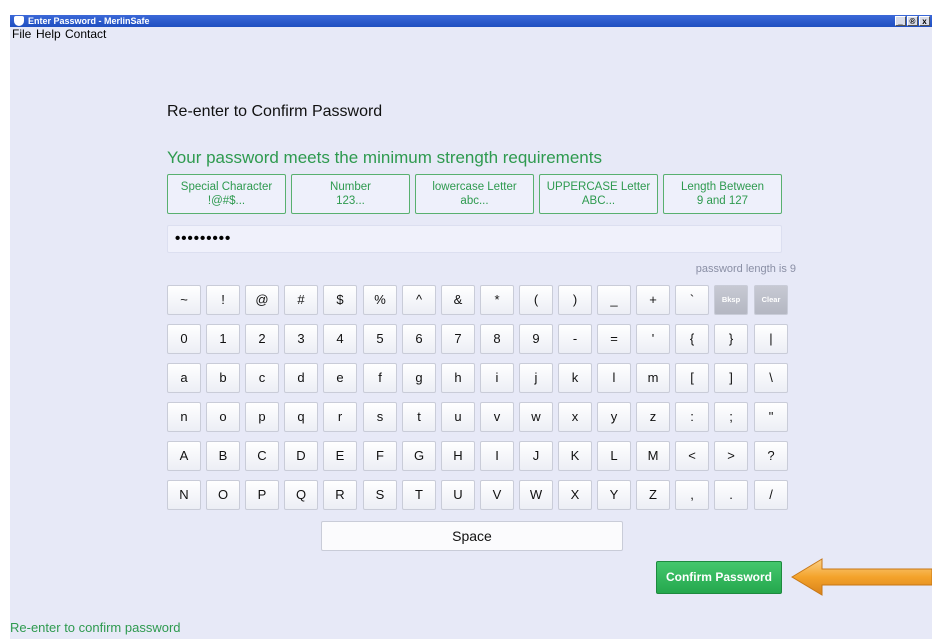  Describe the element at coordinates (340, 495) in the screenshot. I see `keyboard-key: R` at that location.